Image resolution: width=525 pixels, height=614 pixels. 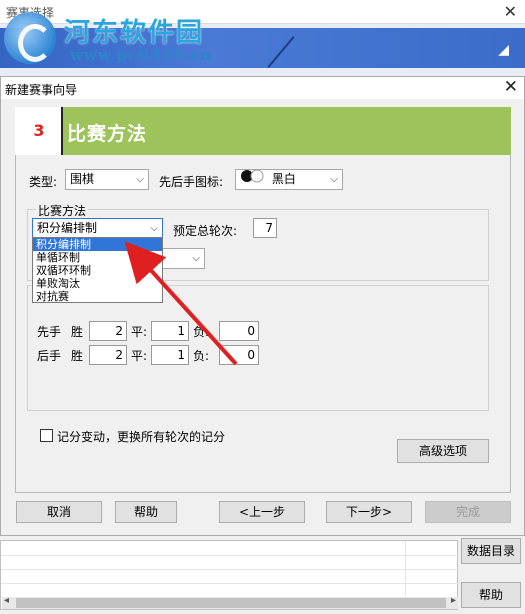 I want to click on dialog-titlebar: 新建赛事向导 ✕, so click(x=262, y=88).